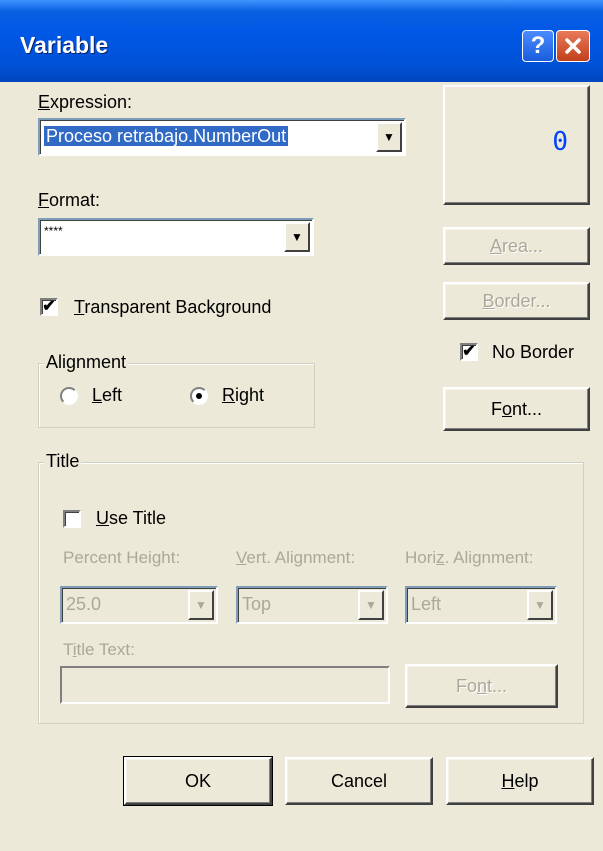 This screenshot has width=603, height=851. Describe the element at coordinates (257, 604) in the screenshot. I see `vert-alignment-value: Top` at that location.